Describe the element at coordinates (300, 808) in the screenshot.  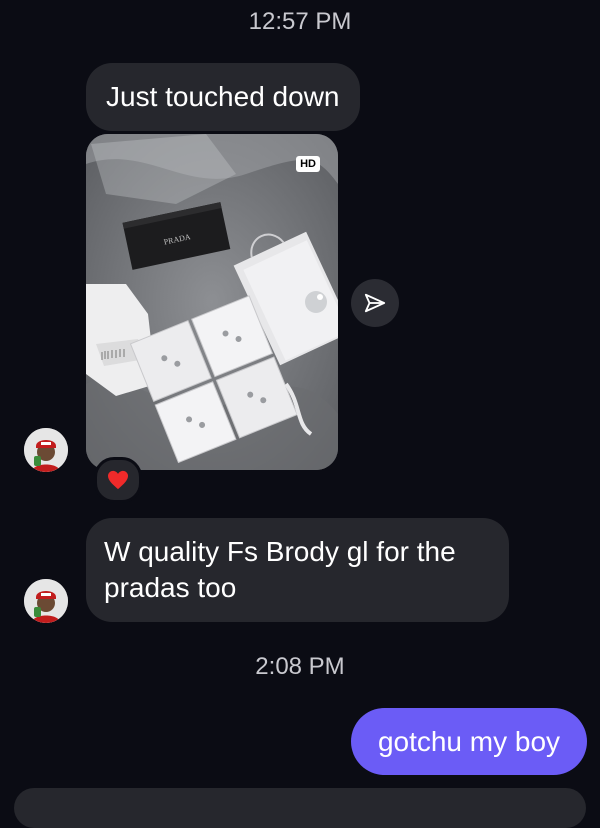
I see `message-composer` at that location.